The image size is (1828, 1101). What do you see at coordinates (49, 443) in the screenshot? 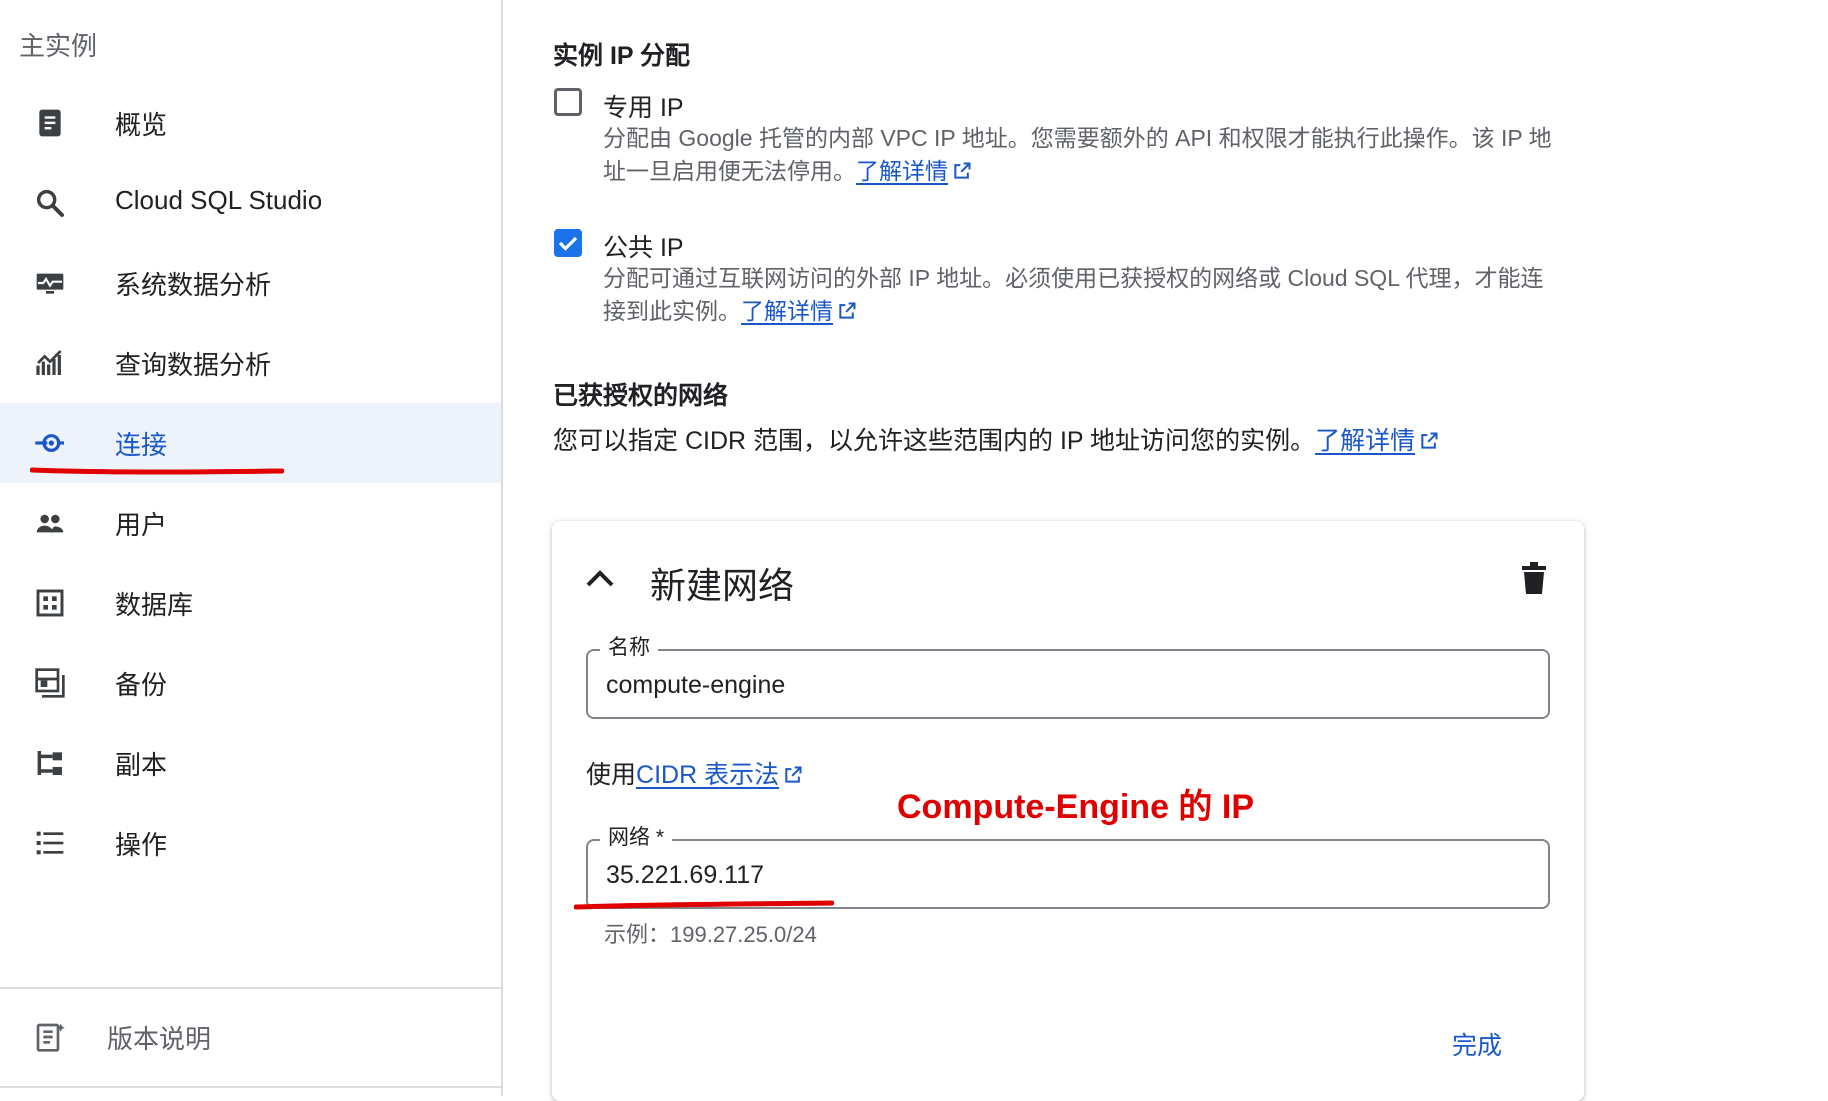
I see `connect-icon` at bounding box center [49, 443].